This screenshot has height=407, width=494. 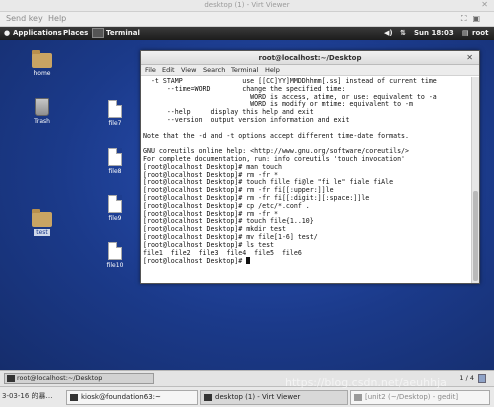 I want to click on host-task-label: kiosk@foundation63:~, so click(x=121, y=397).